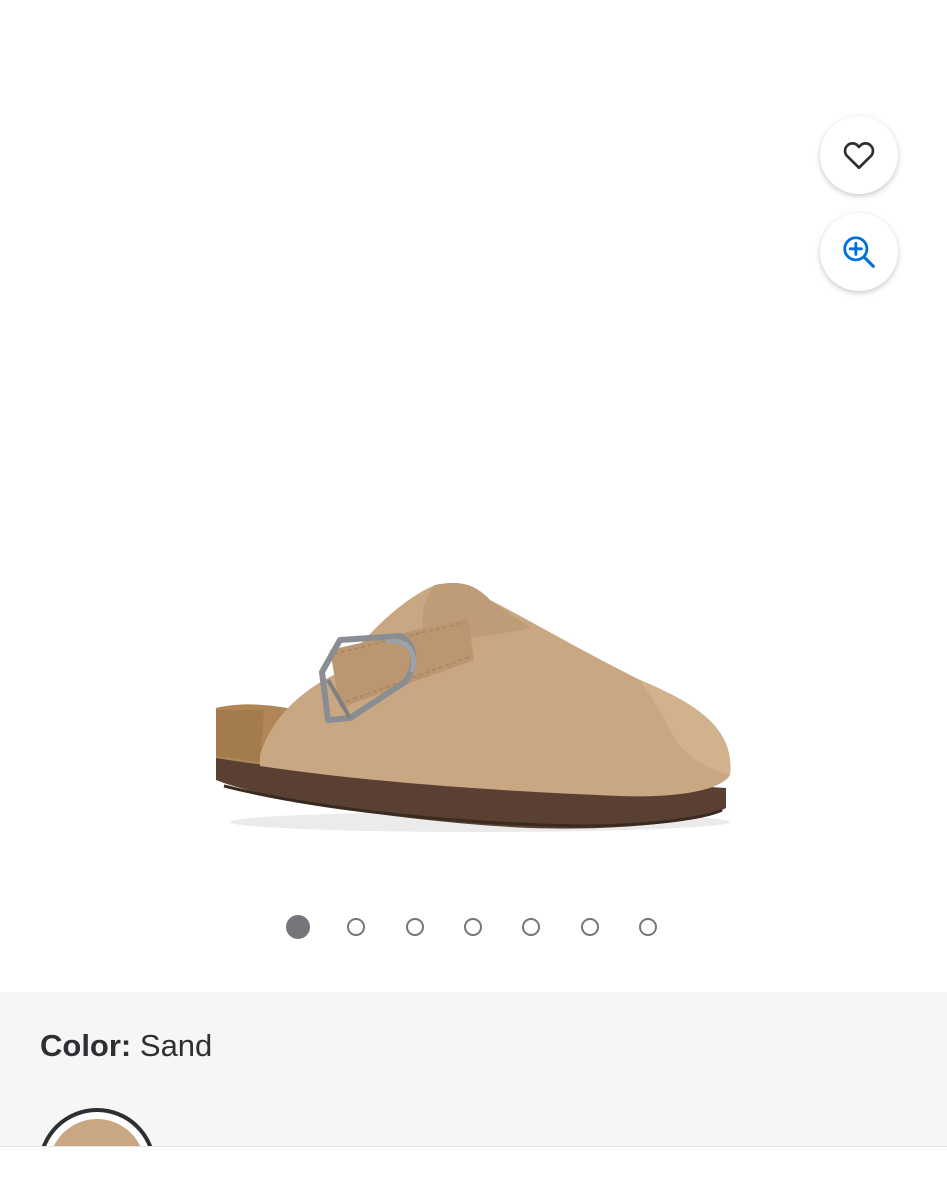  What do you see at coordinates (473, 1164) in the screenshot?
I see `bottom-bar` at bounding box center [473, 1164].